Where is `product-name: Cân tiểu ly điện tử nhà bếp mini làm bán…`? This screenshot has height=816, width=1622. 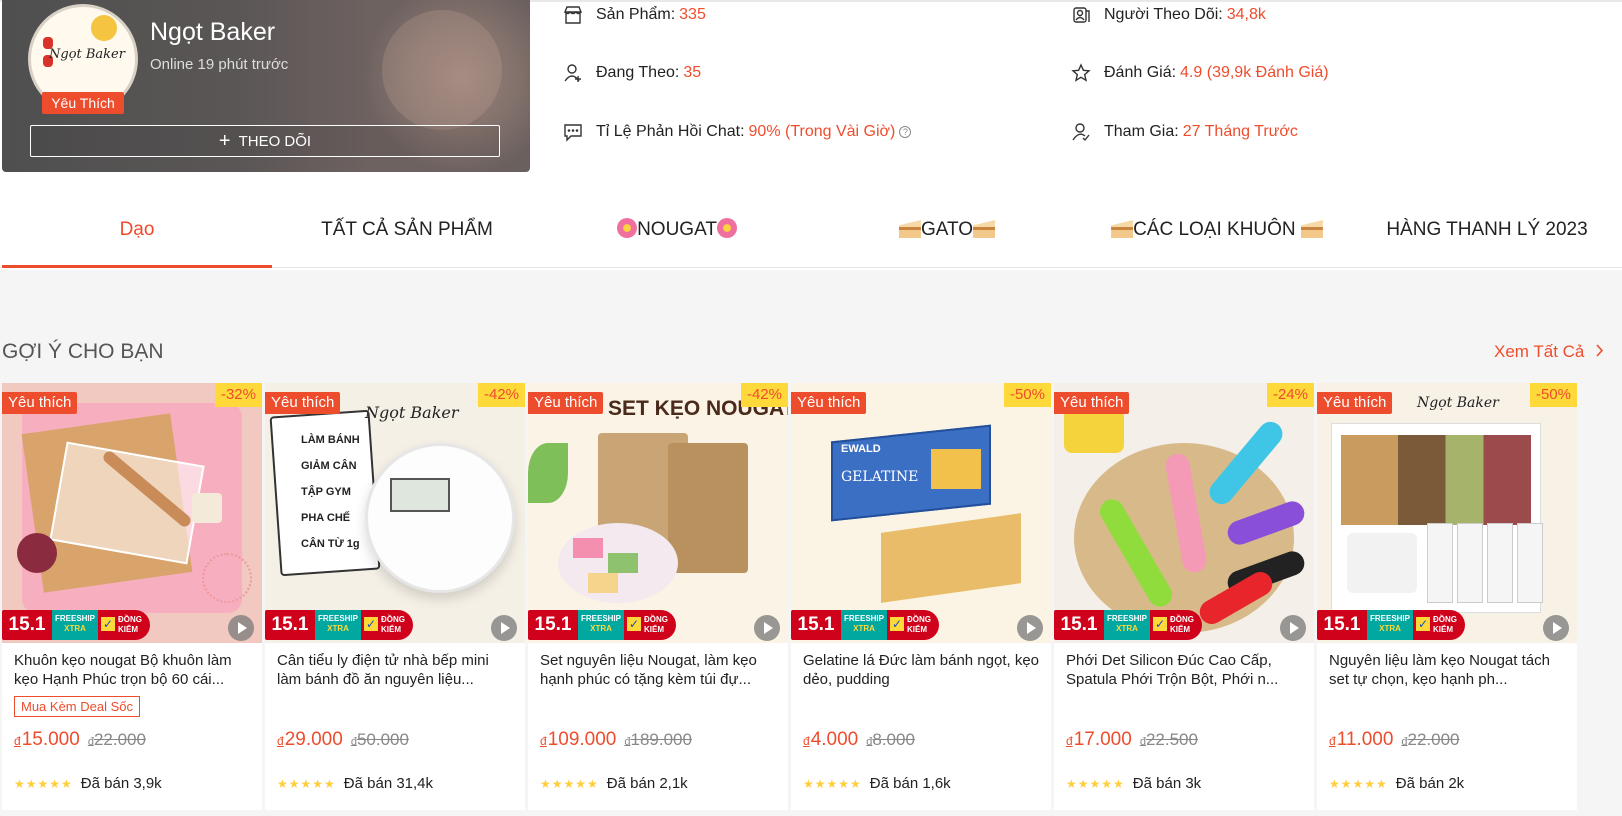 product-name: Cân tiểu ly điện tử nhà bếp mini làm bán… is located at coordinates (396, 670).